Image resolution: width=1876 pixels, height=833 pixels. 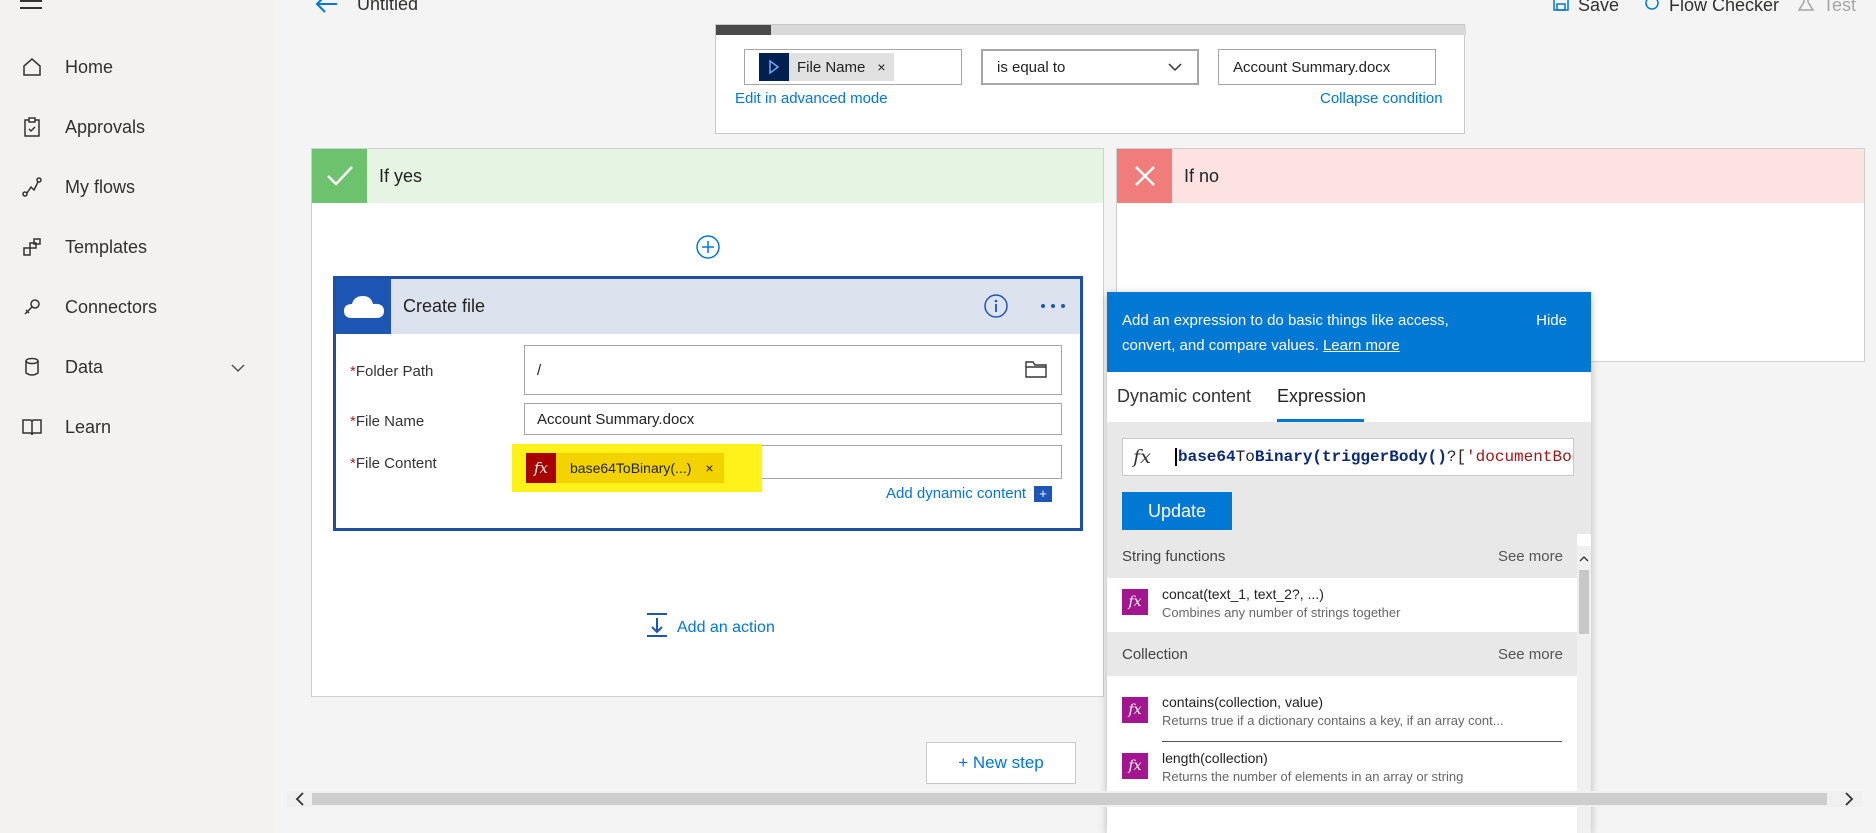 I want to click on dynamics-icon, so click(x=774, y=67).